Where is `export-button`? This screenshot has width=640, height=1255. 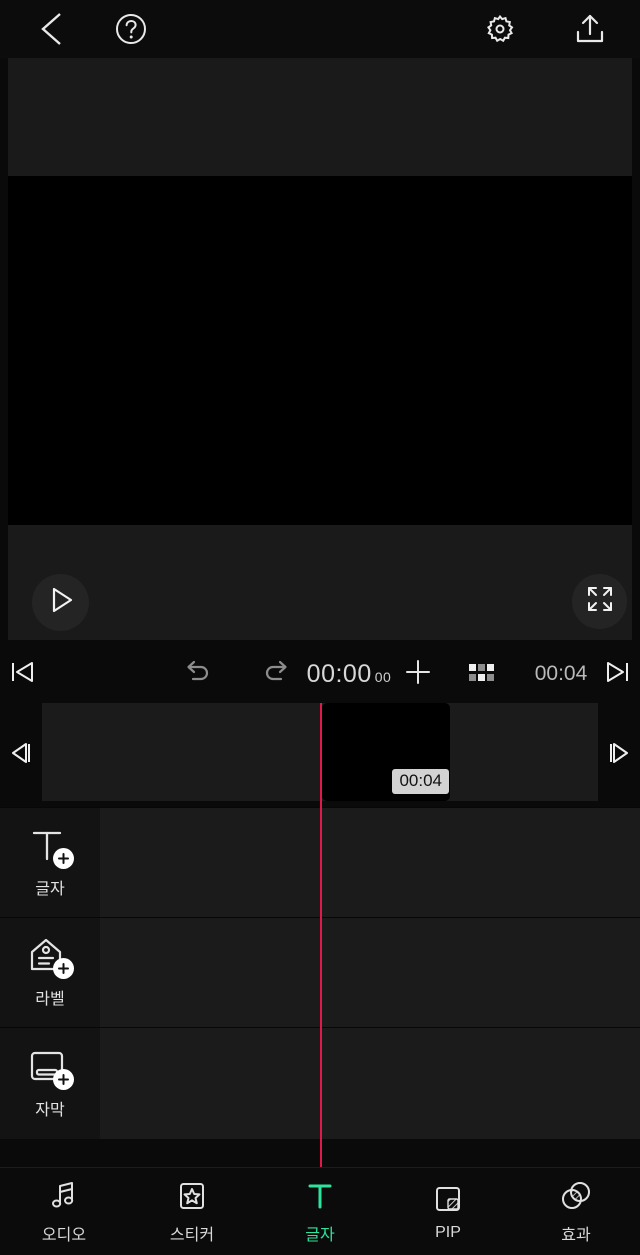
export-button is located at coordinates (590, 29).